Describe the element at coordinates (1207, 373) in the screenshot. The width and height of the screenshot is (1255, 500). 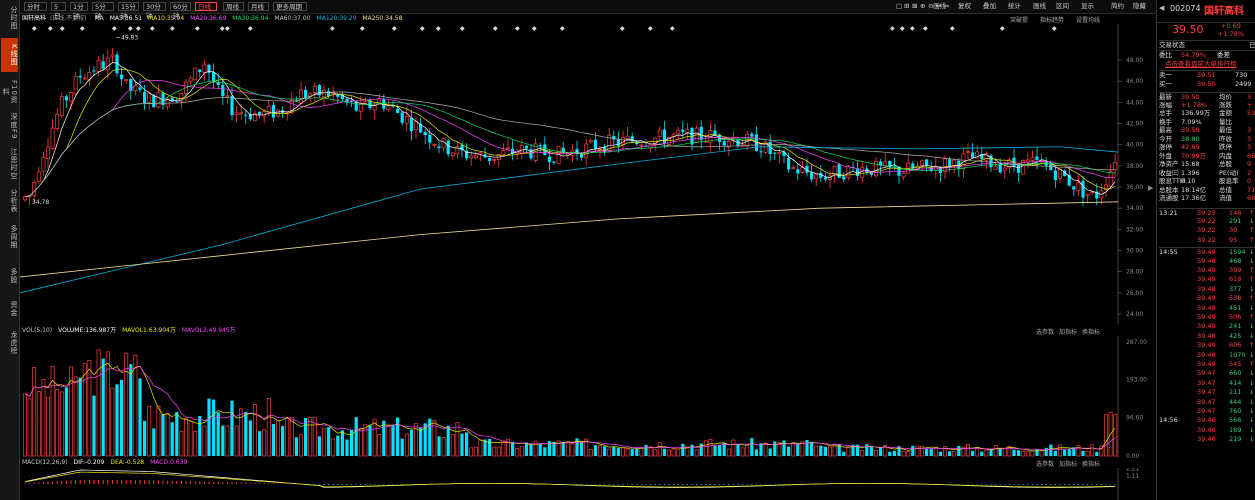
I see `tick-row: 39.47 660 ↓` at that location.